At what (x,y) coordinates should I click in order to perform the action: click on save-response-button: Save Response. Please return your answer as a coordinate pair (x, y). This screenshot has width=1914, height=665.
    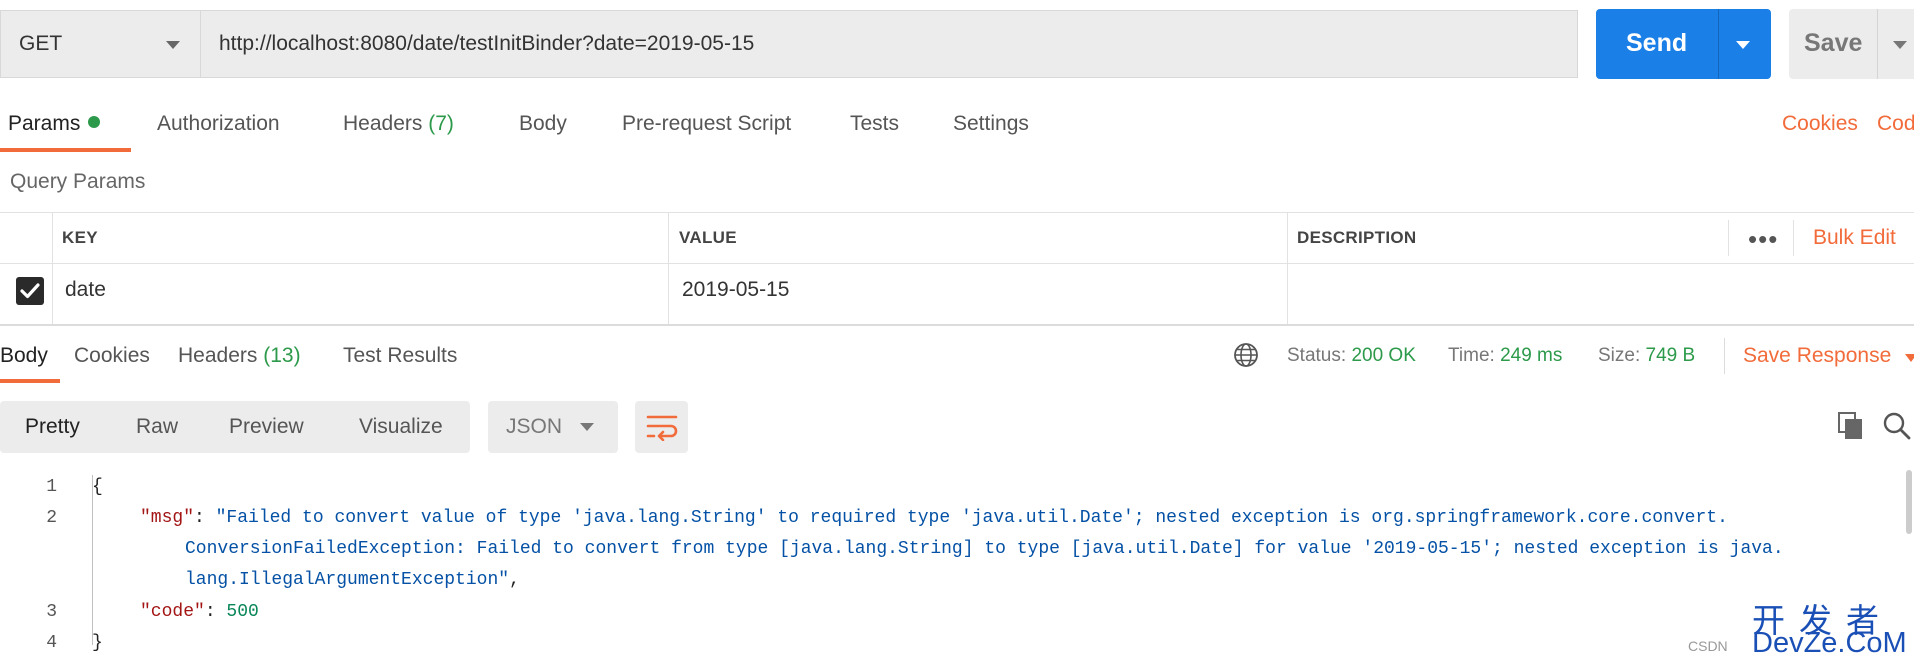
    Looking at the image, I should click on (1817, 356).